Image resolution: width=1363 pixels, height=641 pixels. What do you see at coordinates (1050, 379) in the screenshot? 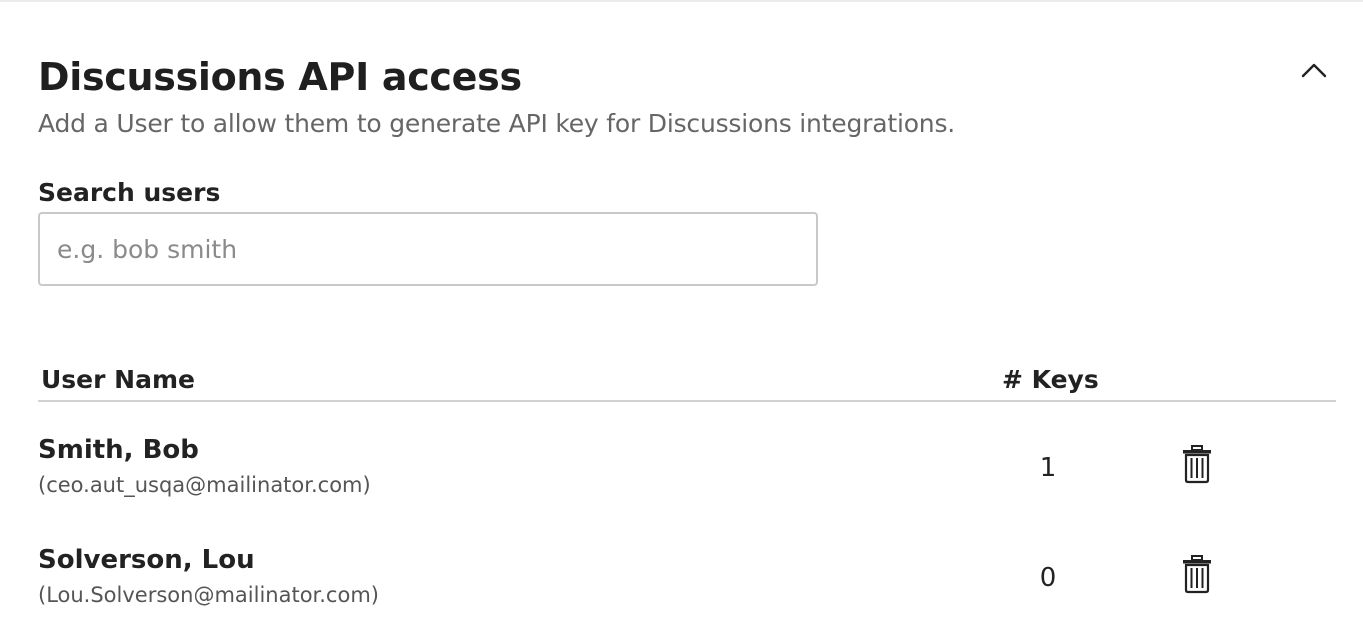
I see `column-header-keys: # Keys` at bounding box center [1050, 379].